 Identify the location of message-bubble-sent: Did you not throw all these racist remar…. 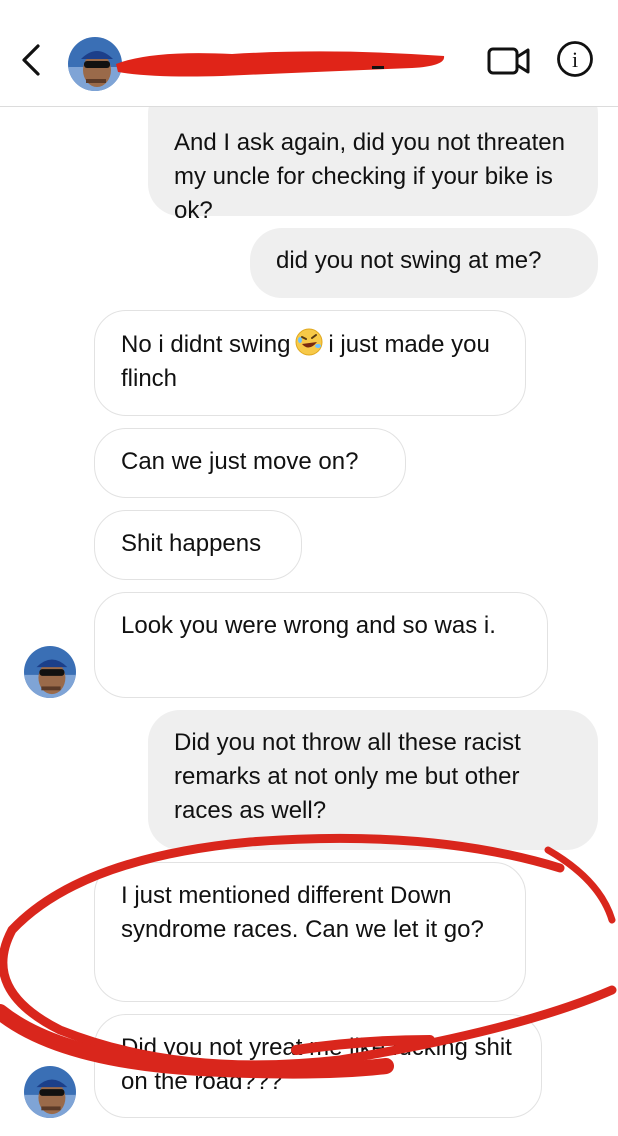
(373, 780).